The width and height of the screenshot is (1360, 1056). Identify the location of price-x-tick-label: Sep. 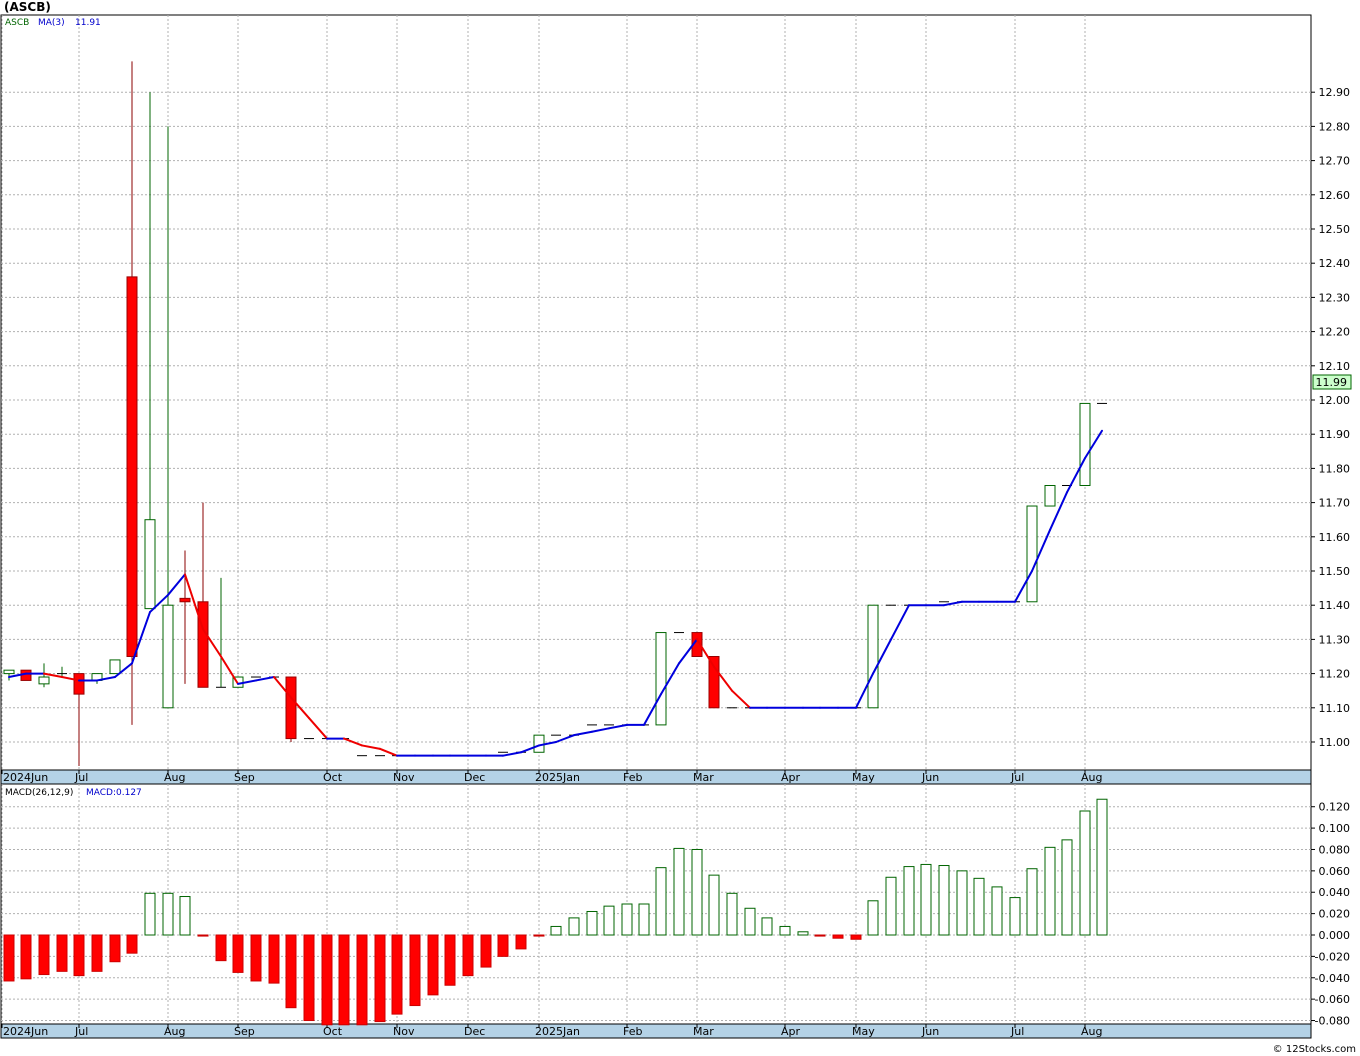
(244, 777).